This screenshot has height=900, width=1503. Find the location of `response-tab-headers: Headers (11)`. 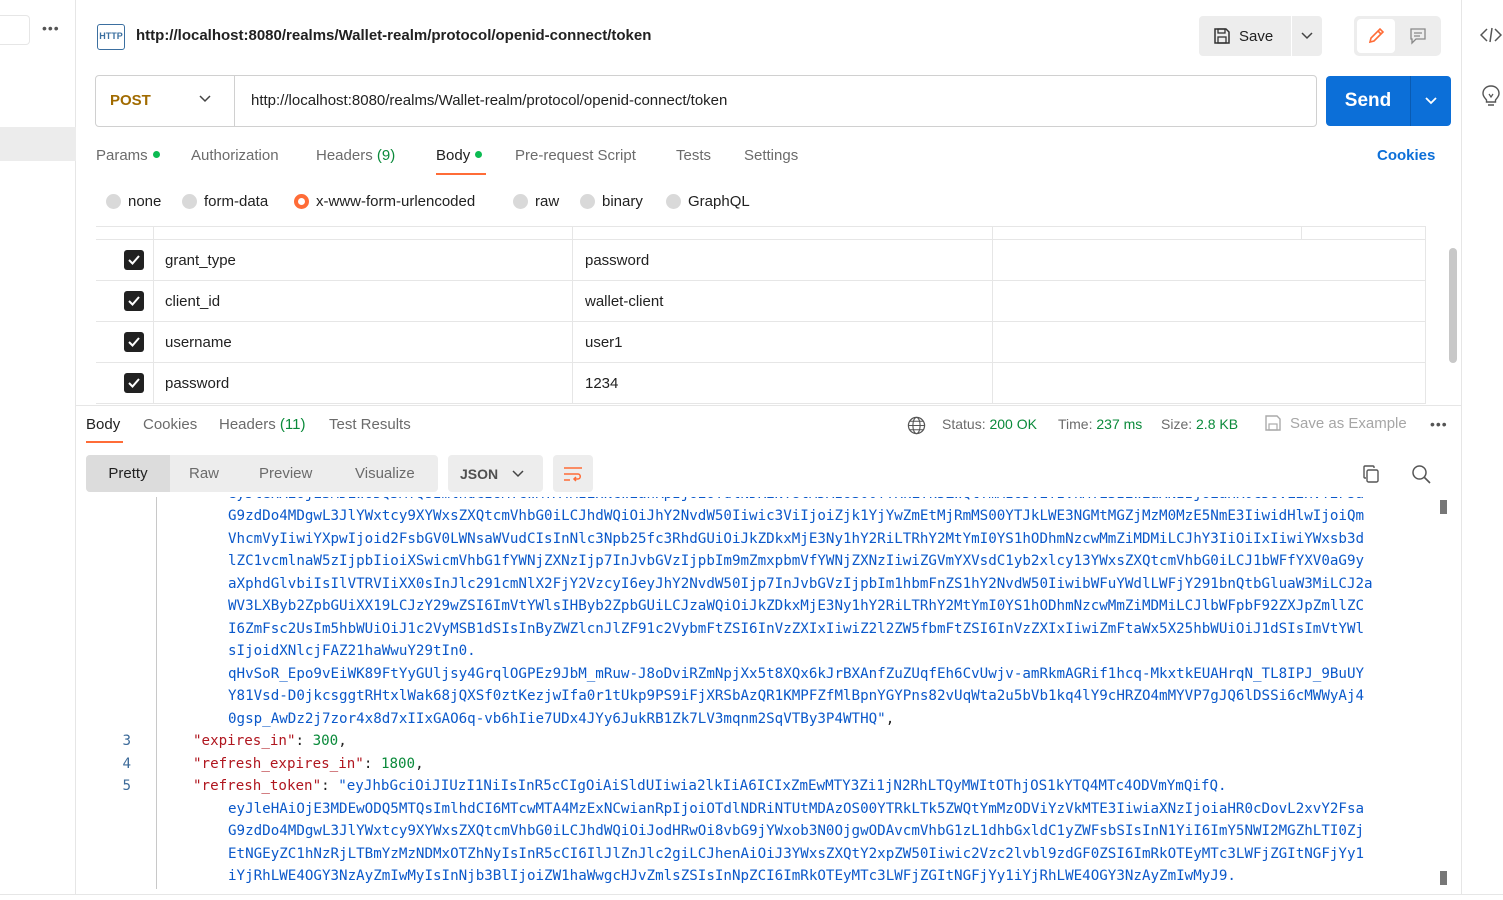

response-tab-headers: Headers (11) is located at coordinates (262, 424).